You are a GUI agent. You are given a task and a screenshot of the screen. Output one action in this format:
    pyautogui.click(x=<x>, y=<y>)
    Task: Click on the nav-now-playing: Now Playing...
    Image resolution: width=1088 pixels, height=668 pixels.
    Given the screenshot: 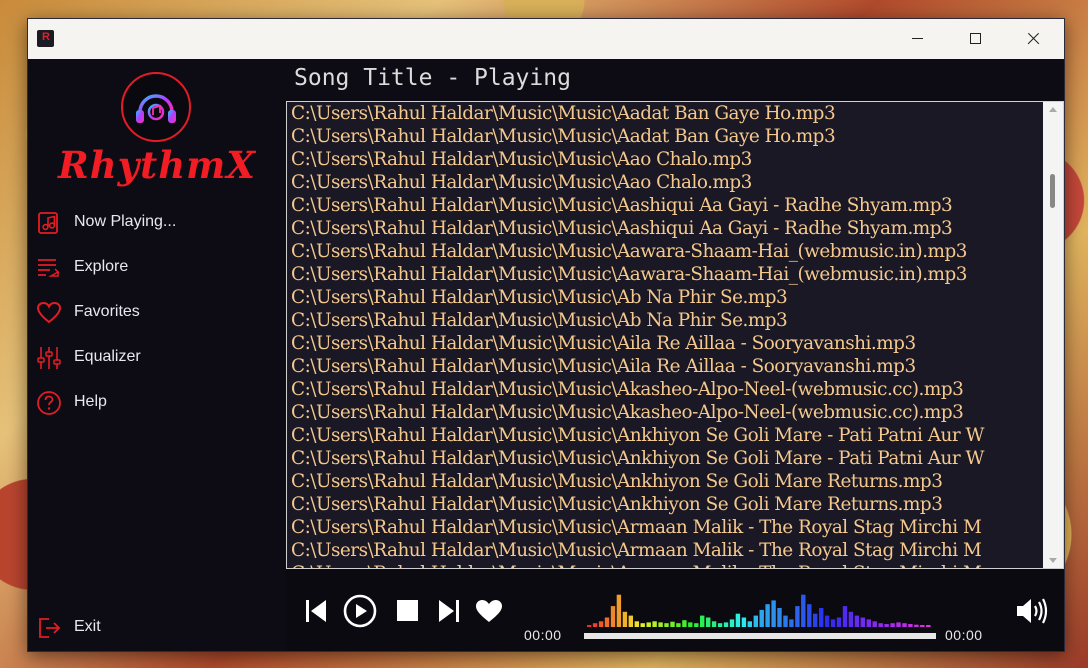 What is the action you would take?
    pyautogui.click(x=157, y=224)
    